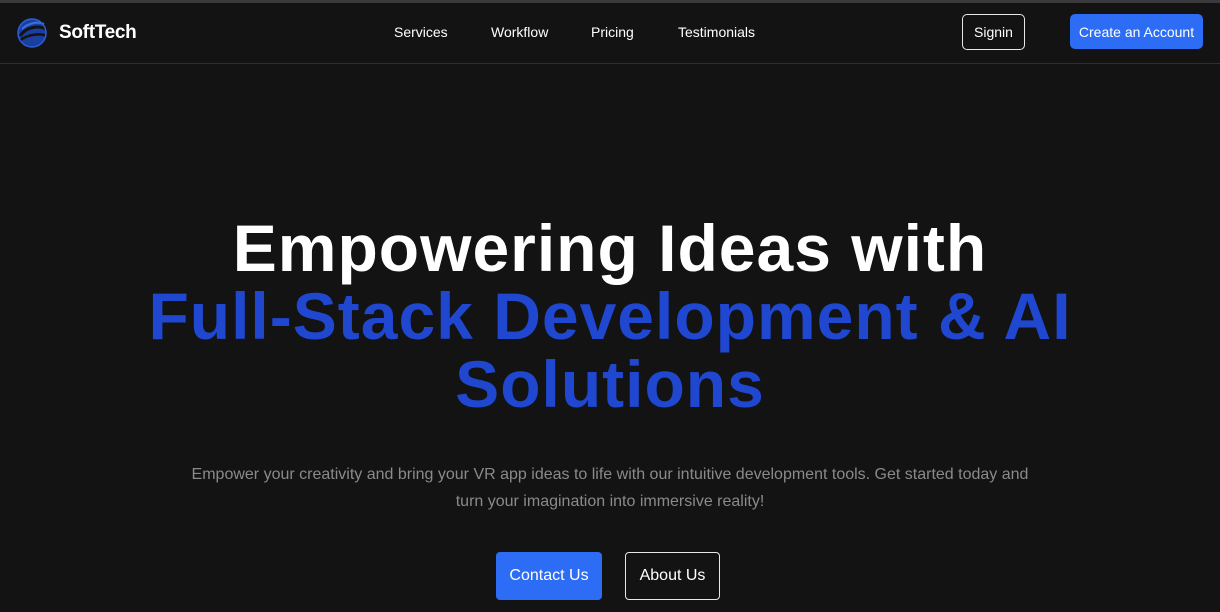 The image size is (1220, 612). Describe the element at coordinates (1136, 31) in the screenshot. I see `create-account-button: Create an Account` at that location.